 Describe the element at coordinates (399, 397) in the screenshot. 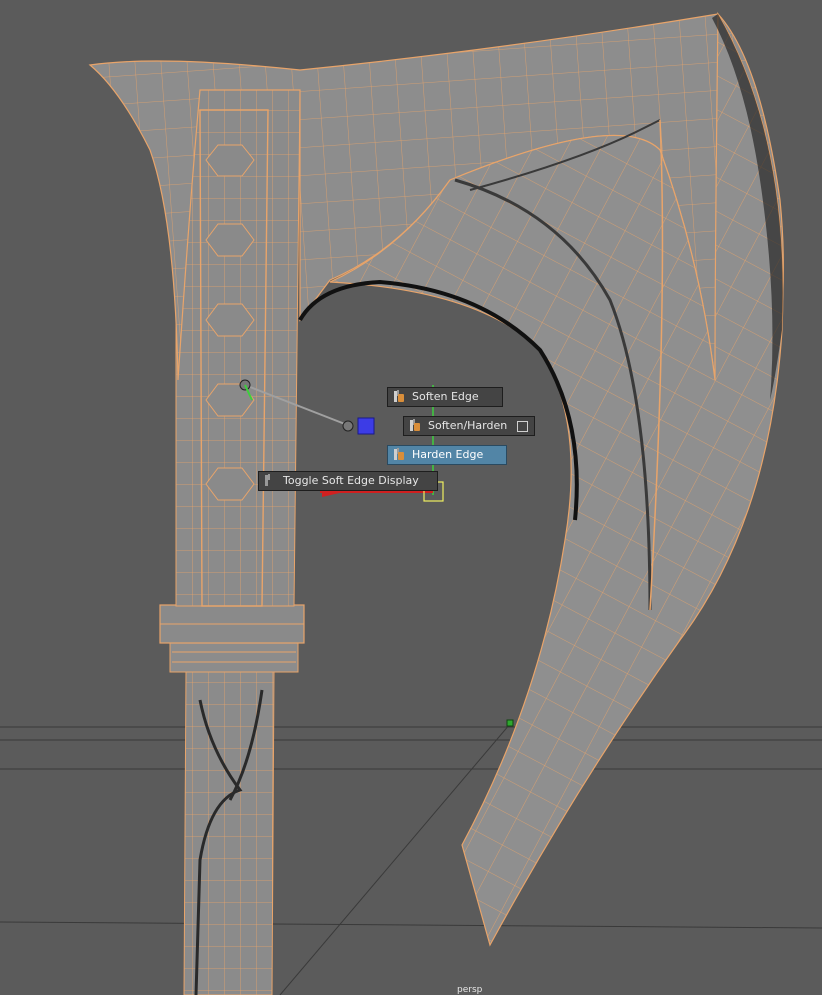

I see `soften-edge-icon` at that location.